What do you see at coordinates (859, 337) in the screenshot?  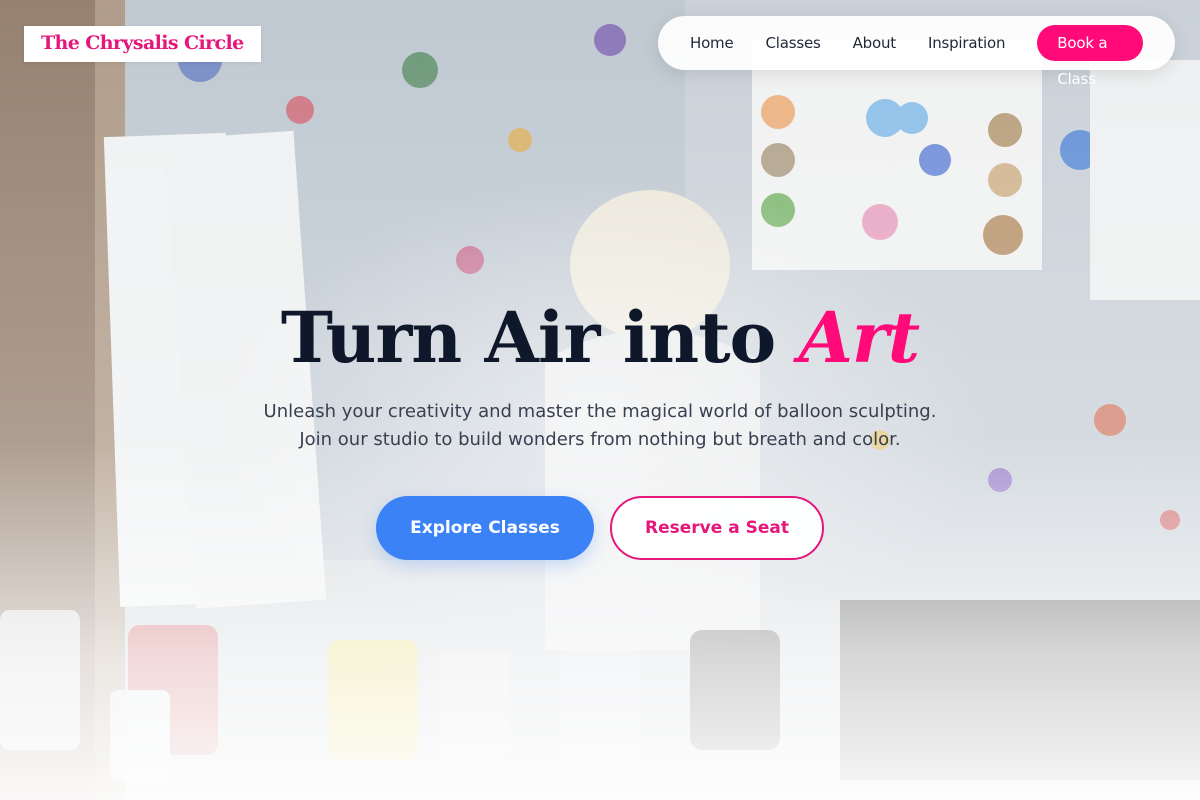 I see `headline-accent: Art` at bounding box center [859, 337].